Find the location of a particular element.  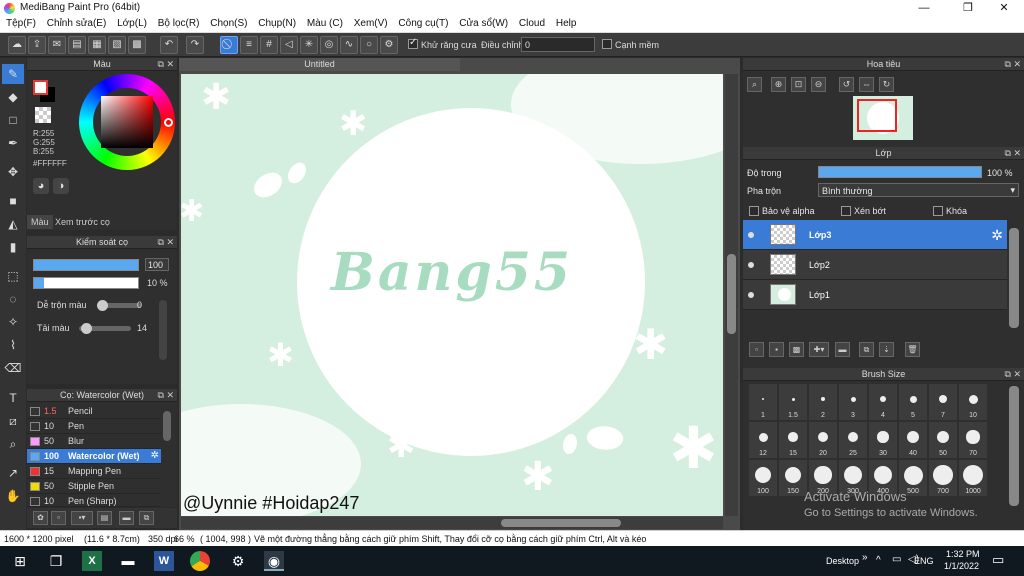

vanish-snap-icon: ◁ is located at coordinates (289, 45).